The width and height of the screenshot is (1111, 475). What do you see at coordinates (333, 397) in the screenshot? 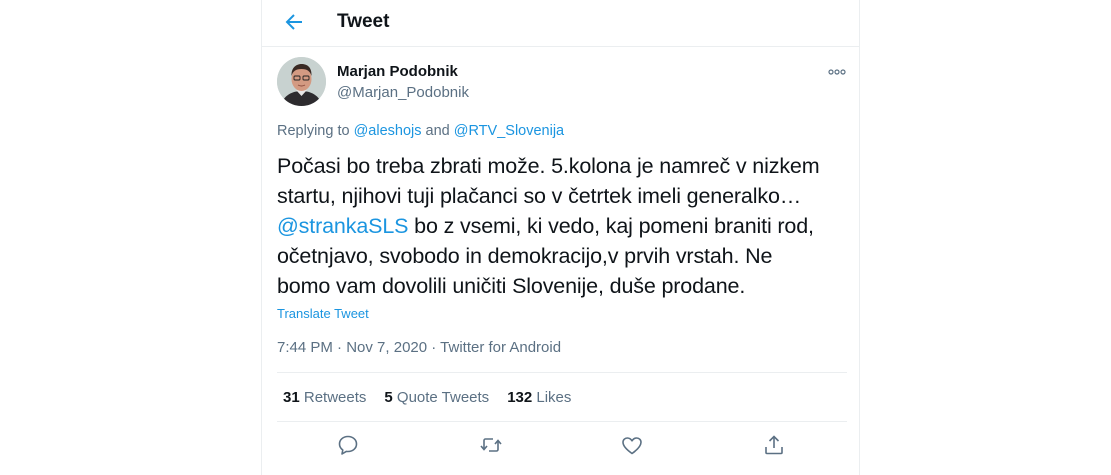
I see `retweets-label: Retweets` at bounding box center [333, 397].